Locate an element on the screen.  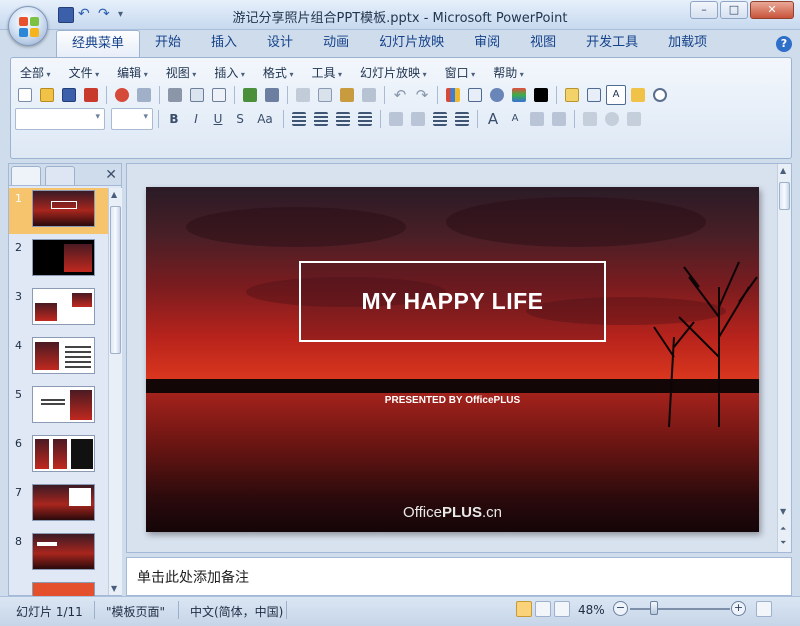
justify-icon is located at coordinates (365, 119).